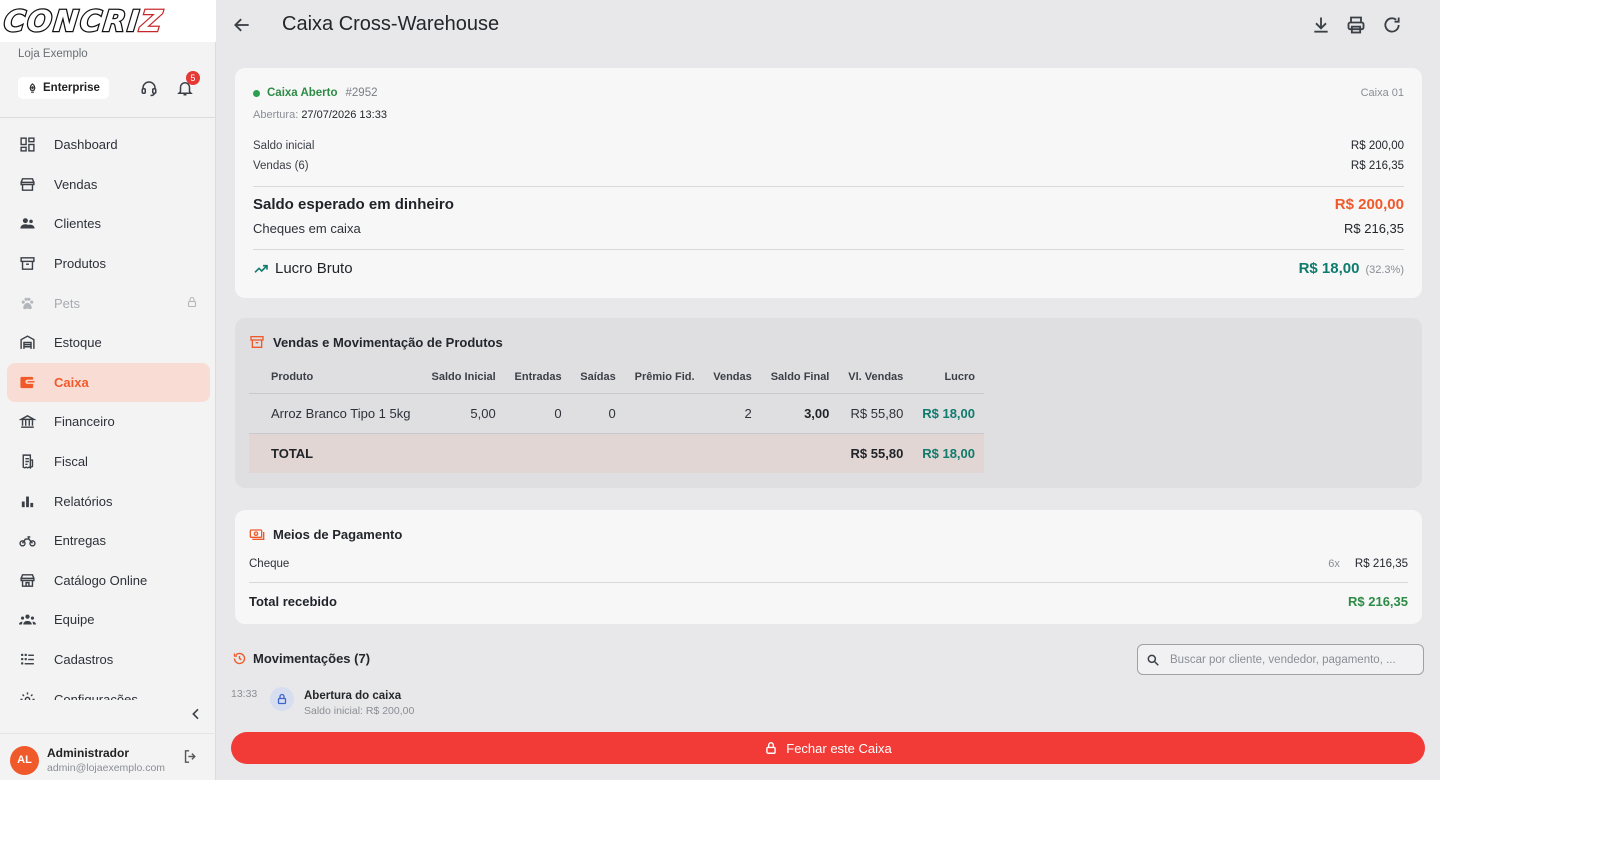 The image size is (1600, 865). What do you see at coordinates (732, 377) in the screenshot?
I see `column-header: Vendas` at bounding box center [732, 377].